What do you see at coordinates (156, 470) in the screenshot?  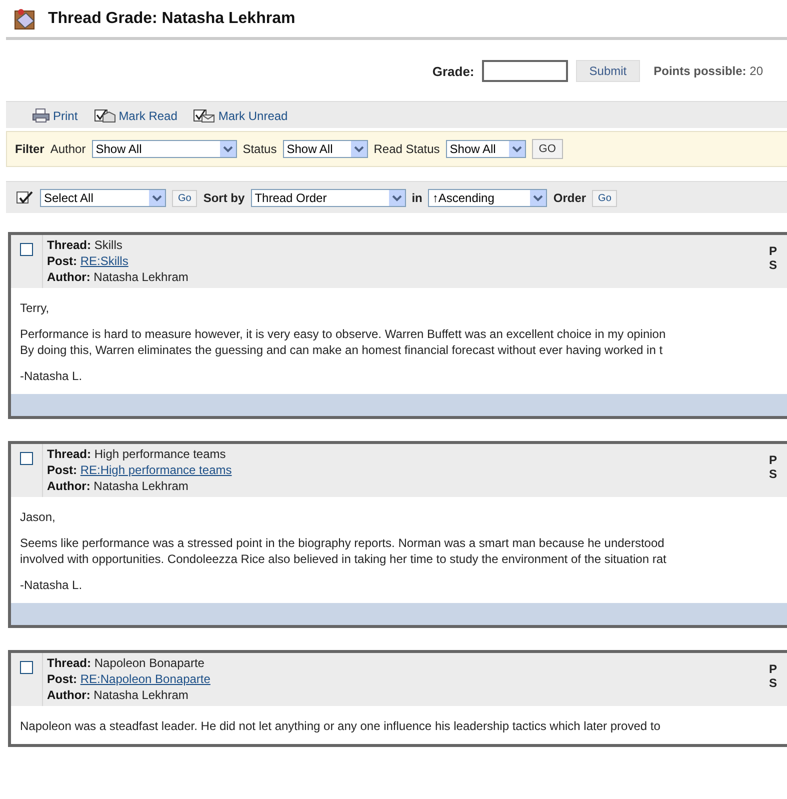 I see `post-link: RE:High performance teams` at bounding box center [156, 470].